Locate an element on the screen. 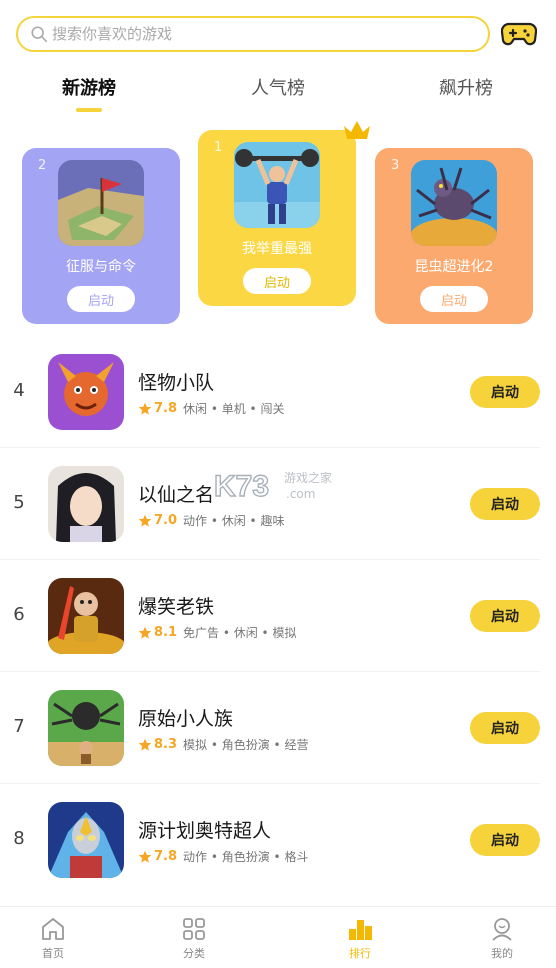 The height and width of the screenshot is (968, 556). game-icon-immortal is located at coordinates (86, 504).